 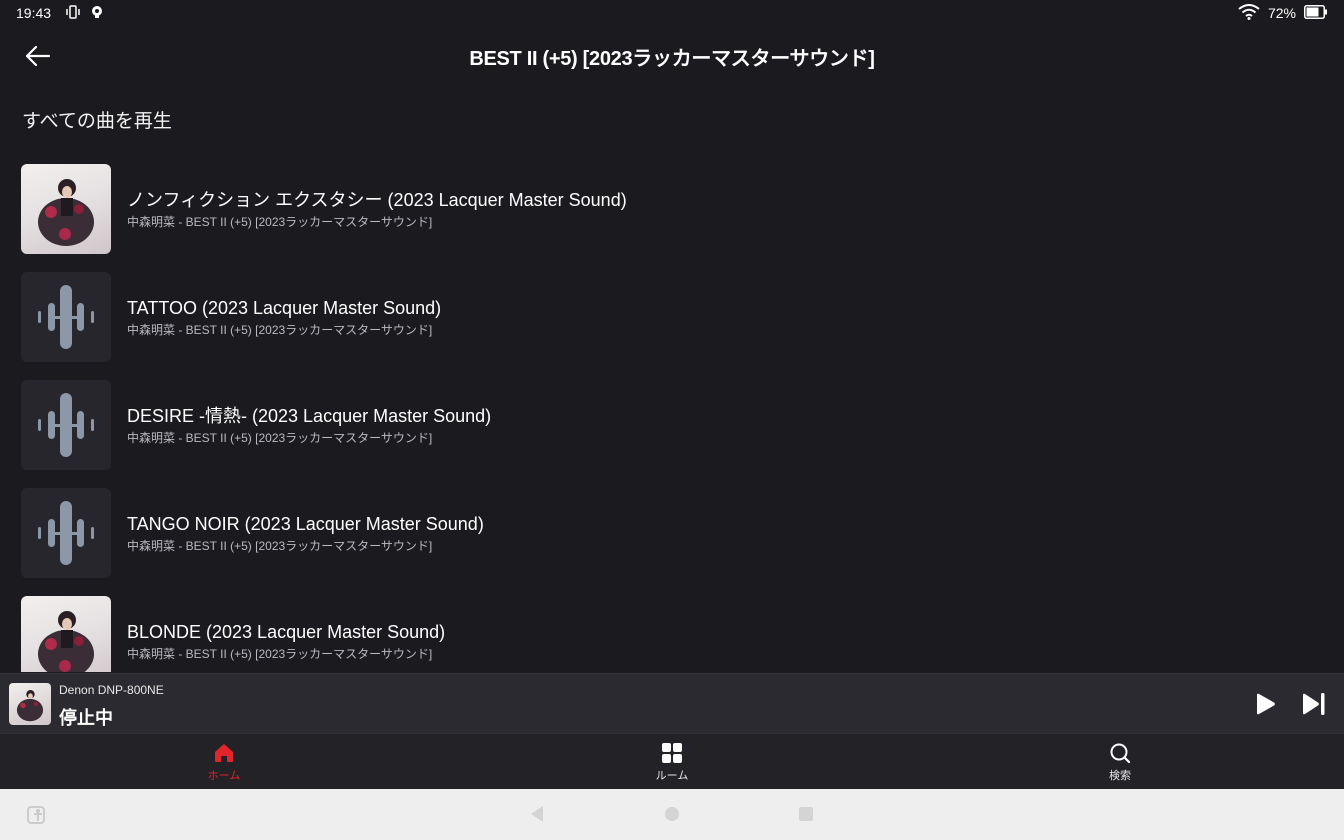 I want to click on nav-rooms: ルーム, so click(x=672, y=762).